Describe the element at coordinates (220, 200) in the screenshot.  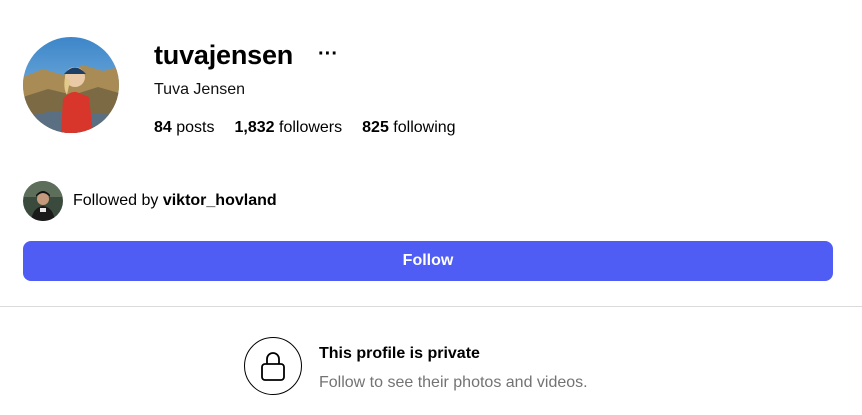
I see `followed-by-username: viktor_hovland` at that location.